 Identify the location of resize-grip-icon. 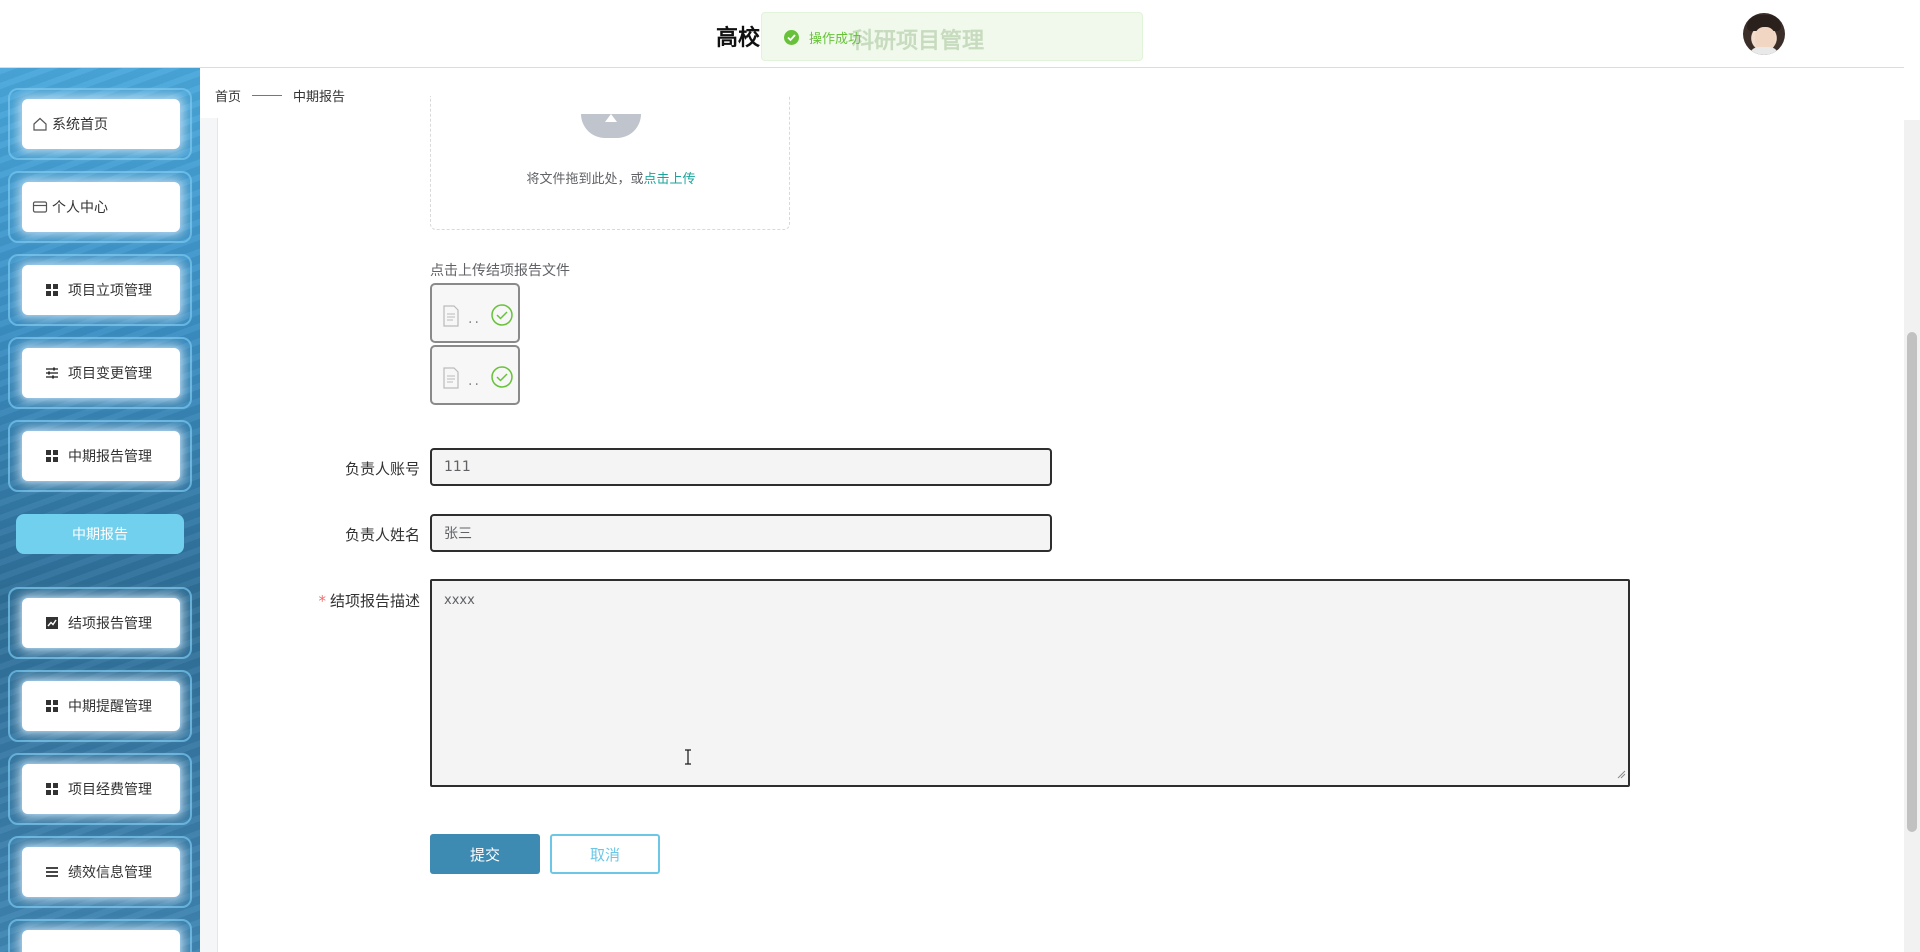
(1621, 775).